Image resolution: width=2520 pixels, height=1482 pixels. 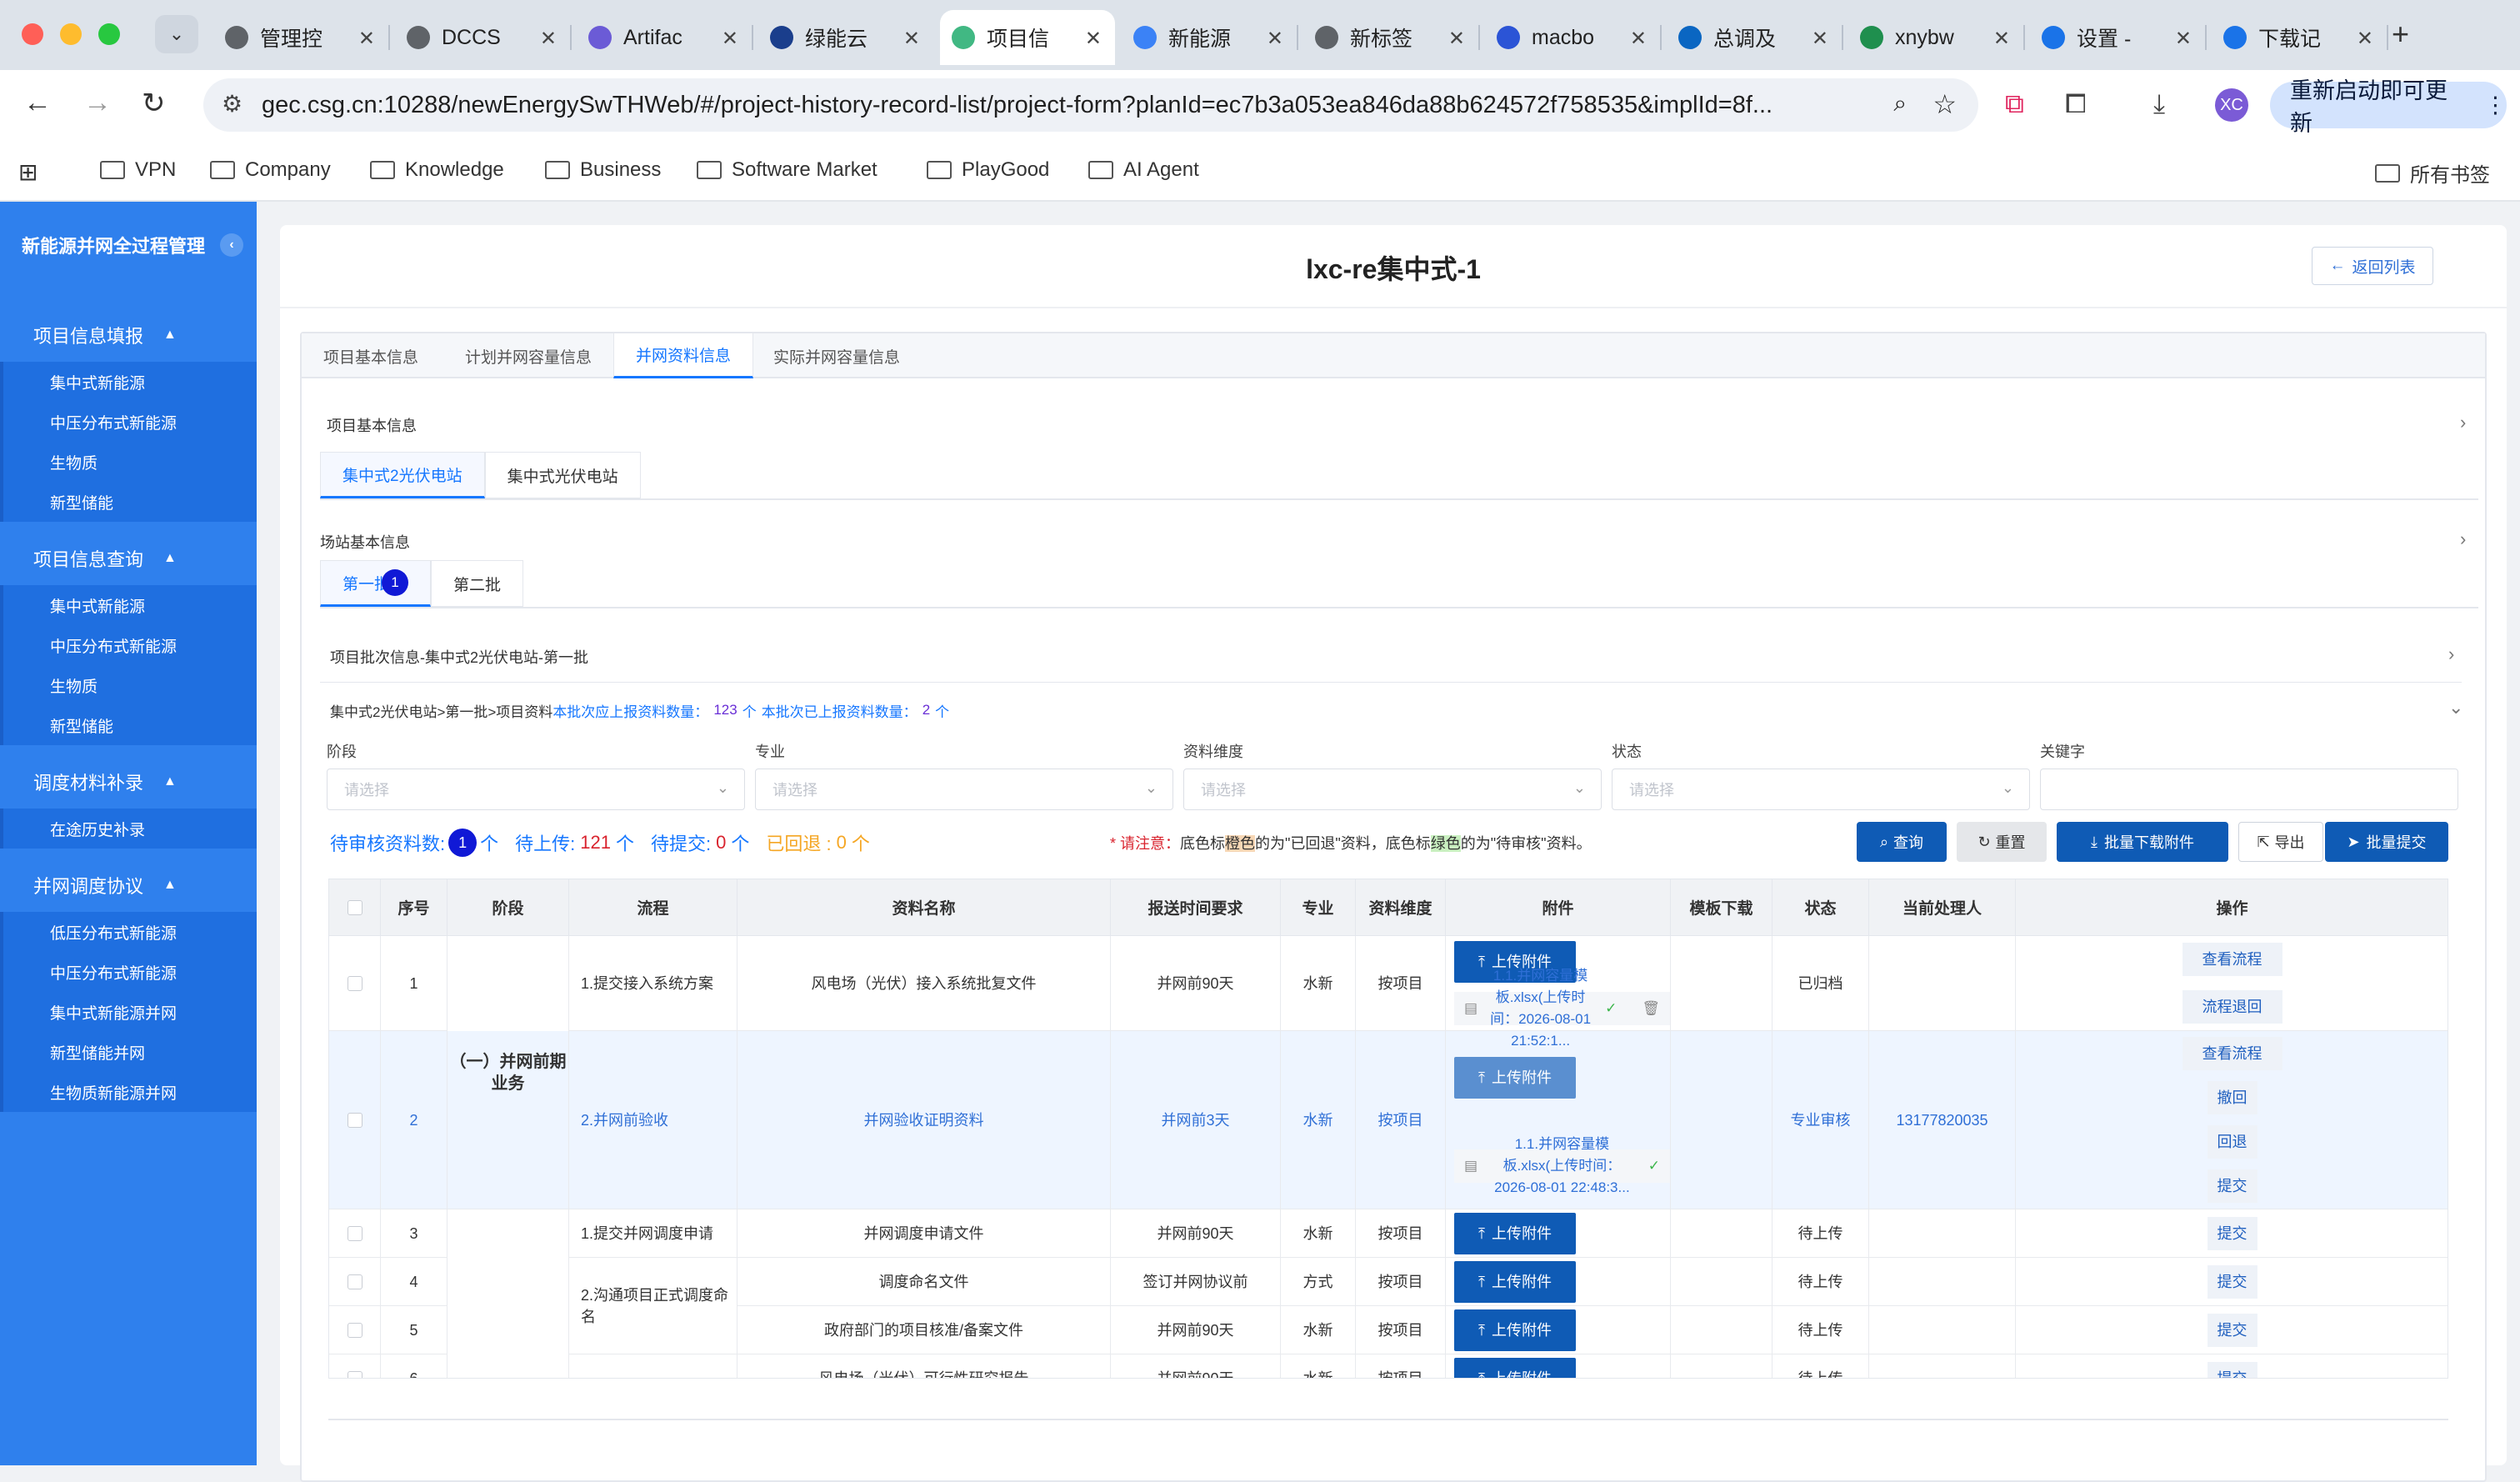 I want to click on browser-tab: 绿能云 ✕, so click(x=845, y=38).